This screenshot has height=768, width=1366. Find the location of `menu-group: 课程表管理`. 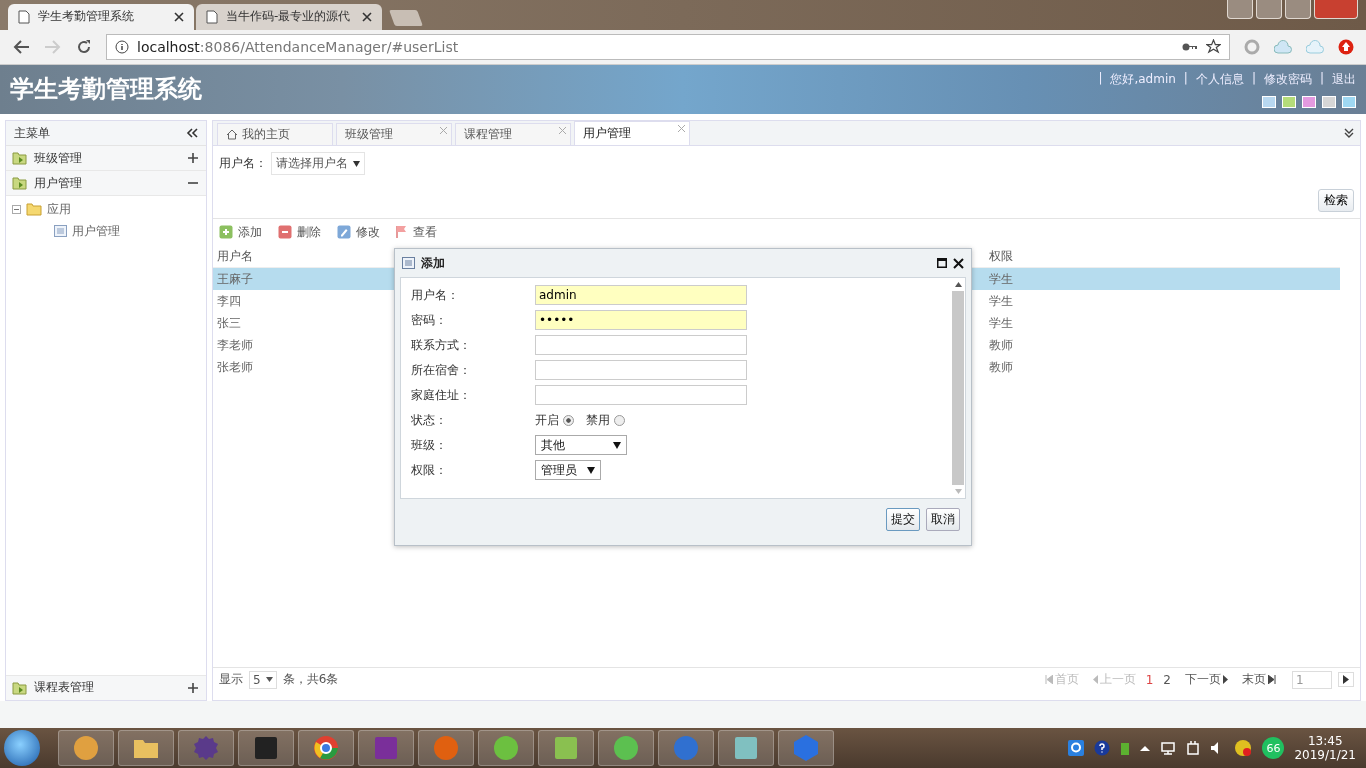

menu-group: 课程表管理 is located at coordinates (106, 687).